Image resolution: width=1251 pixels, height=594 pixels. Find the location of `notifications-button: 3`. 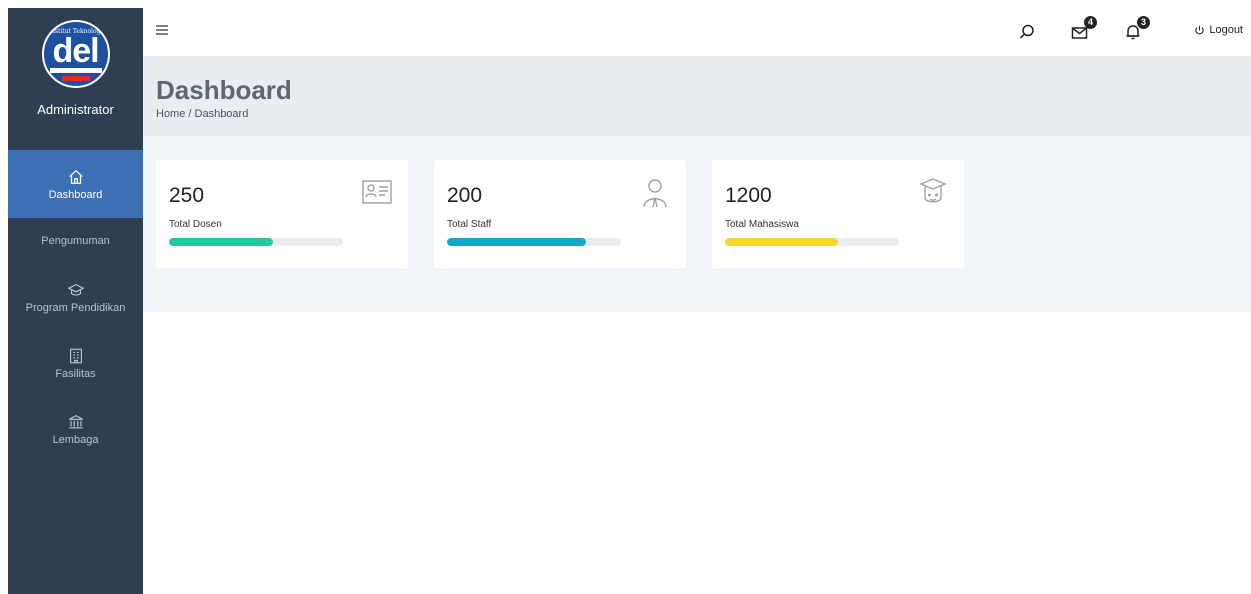

notifications-button: 3 is located at coordinates (1136, 29).